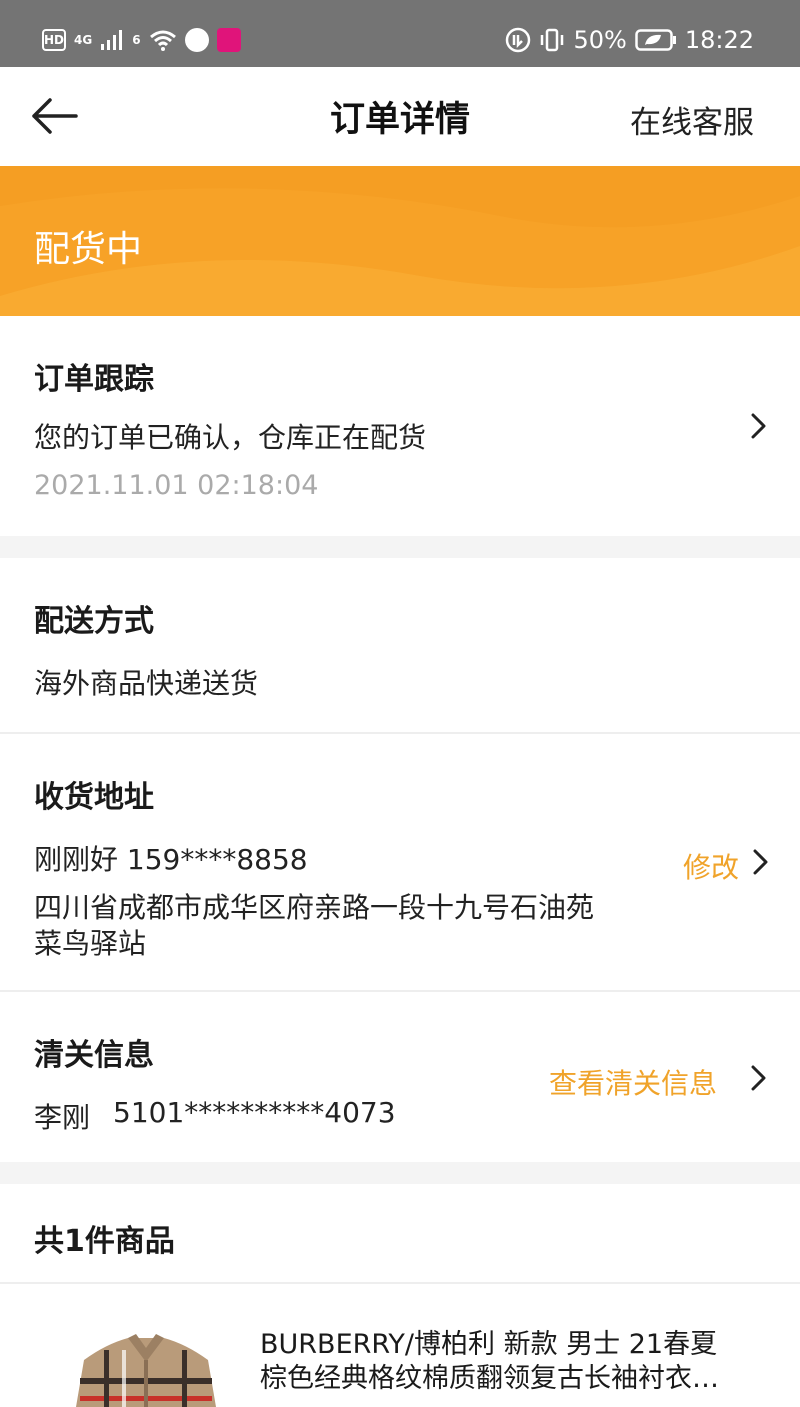  What do you see at coordinates (104, 1241) in the screenshot?
I see `products-summary: 共1件商品` at bounding box center [104, 1241].